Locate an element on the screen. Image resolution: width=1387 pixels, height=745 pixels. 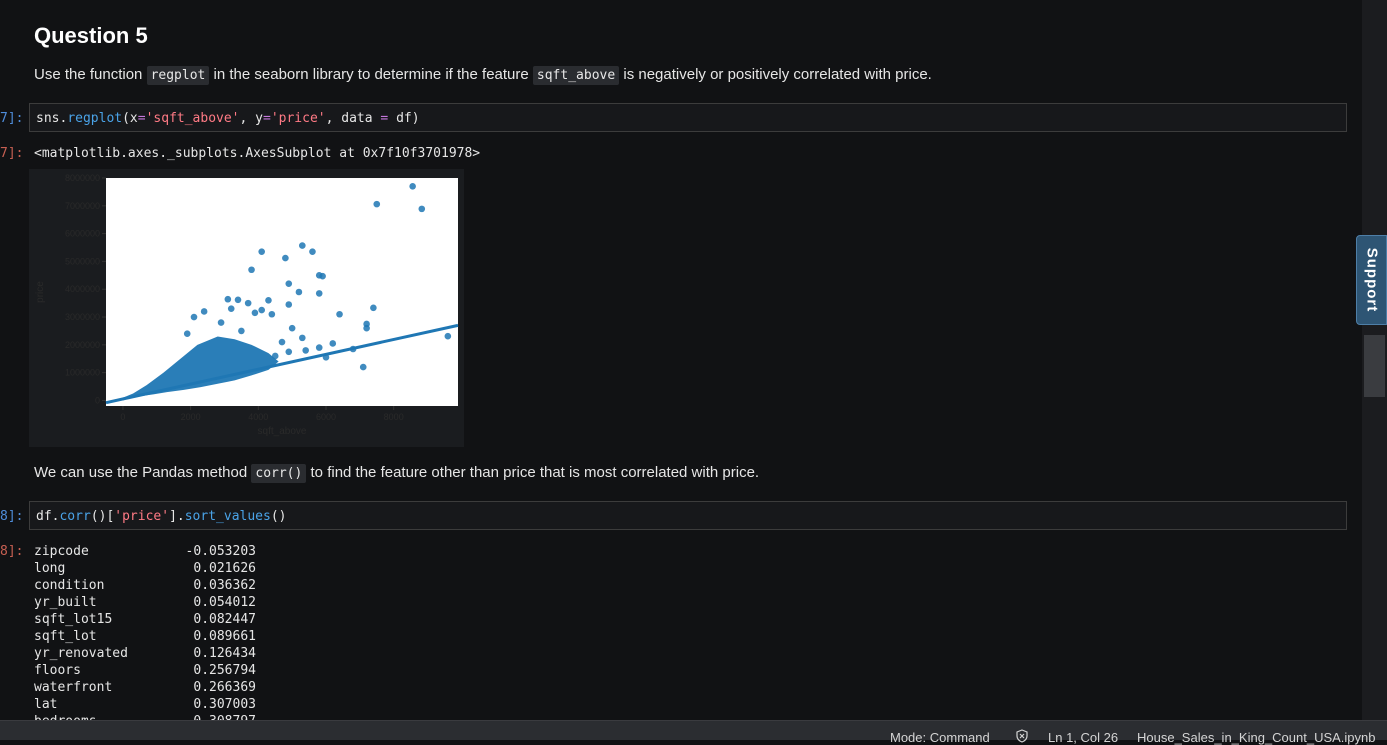
corr-value: 0.054012 is located at coordinates (224, 602).